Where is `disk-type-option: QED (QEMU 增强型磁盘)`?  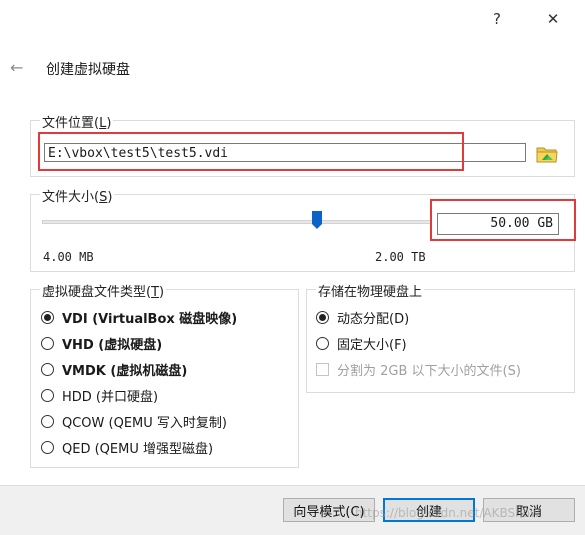 disk-type-option: QED (QEMU 增强型磁盘) is located at coordinates (127, 447).